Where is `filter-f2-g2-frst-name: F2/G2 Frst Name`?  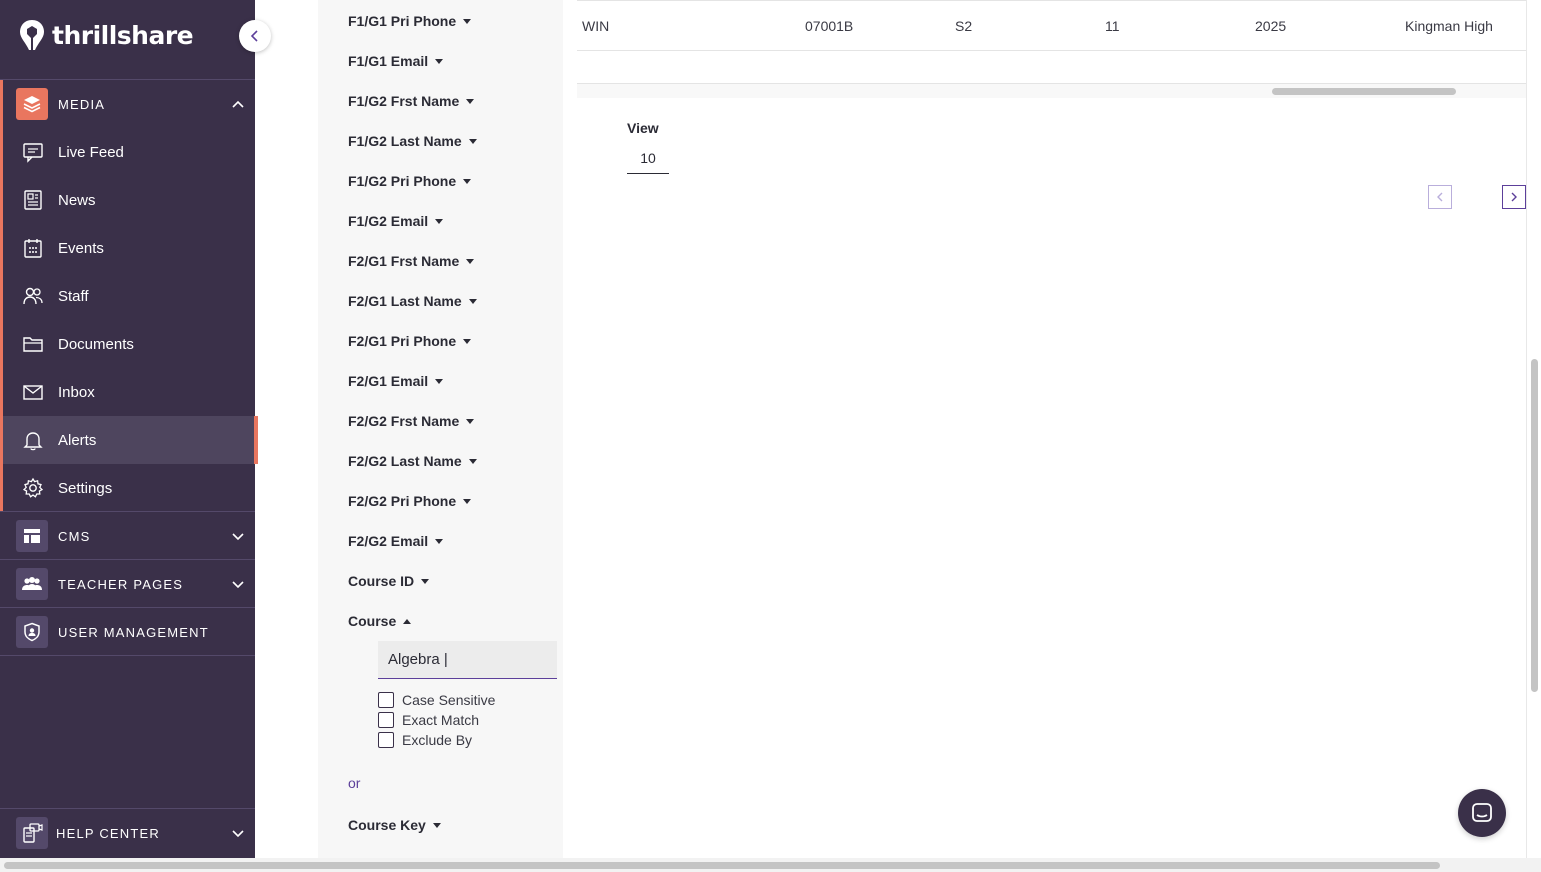
filter-f2-g2-frst-name: F2/G2 Frst Name is located at coordinates (411, 421).